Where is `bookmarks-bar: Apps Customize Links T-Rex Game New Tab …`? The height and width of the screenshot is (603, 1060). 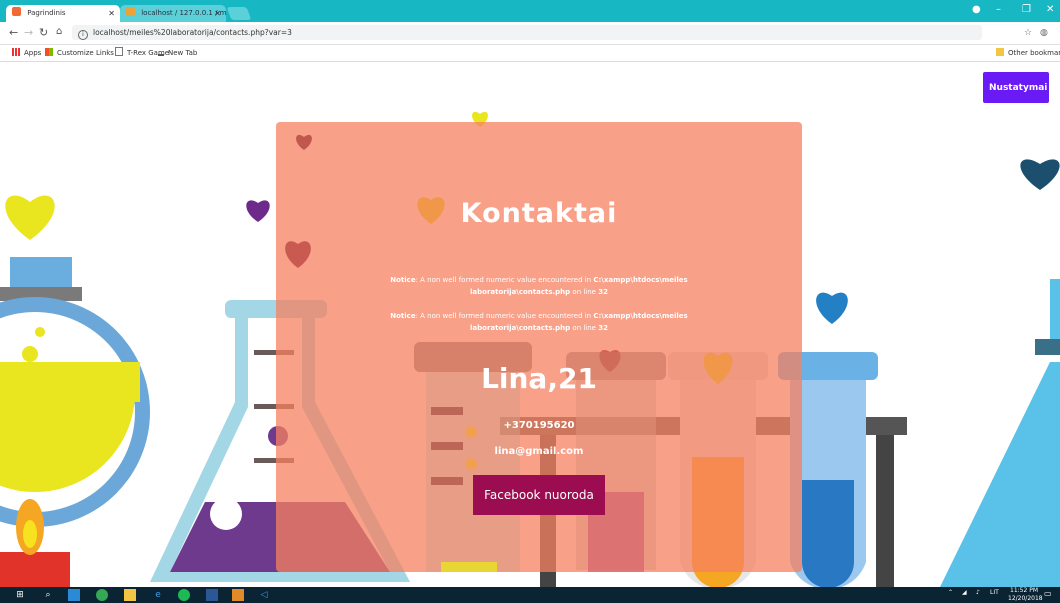 bookmarks-bar: Apps Customize Links T-Rex Game New Tab … is located at coordinates (530, 53).